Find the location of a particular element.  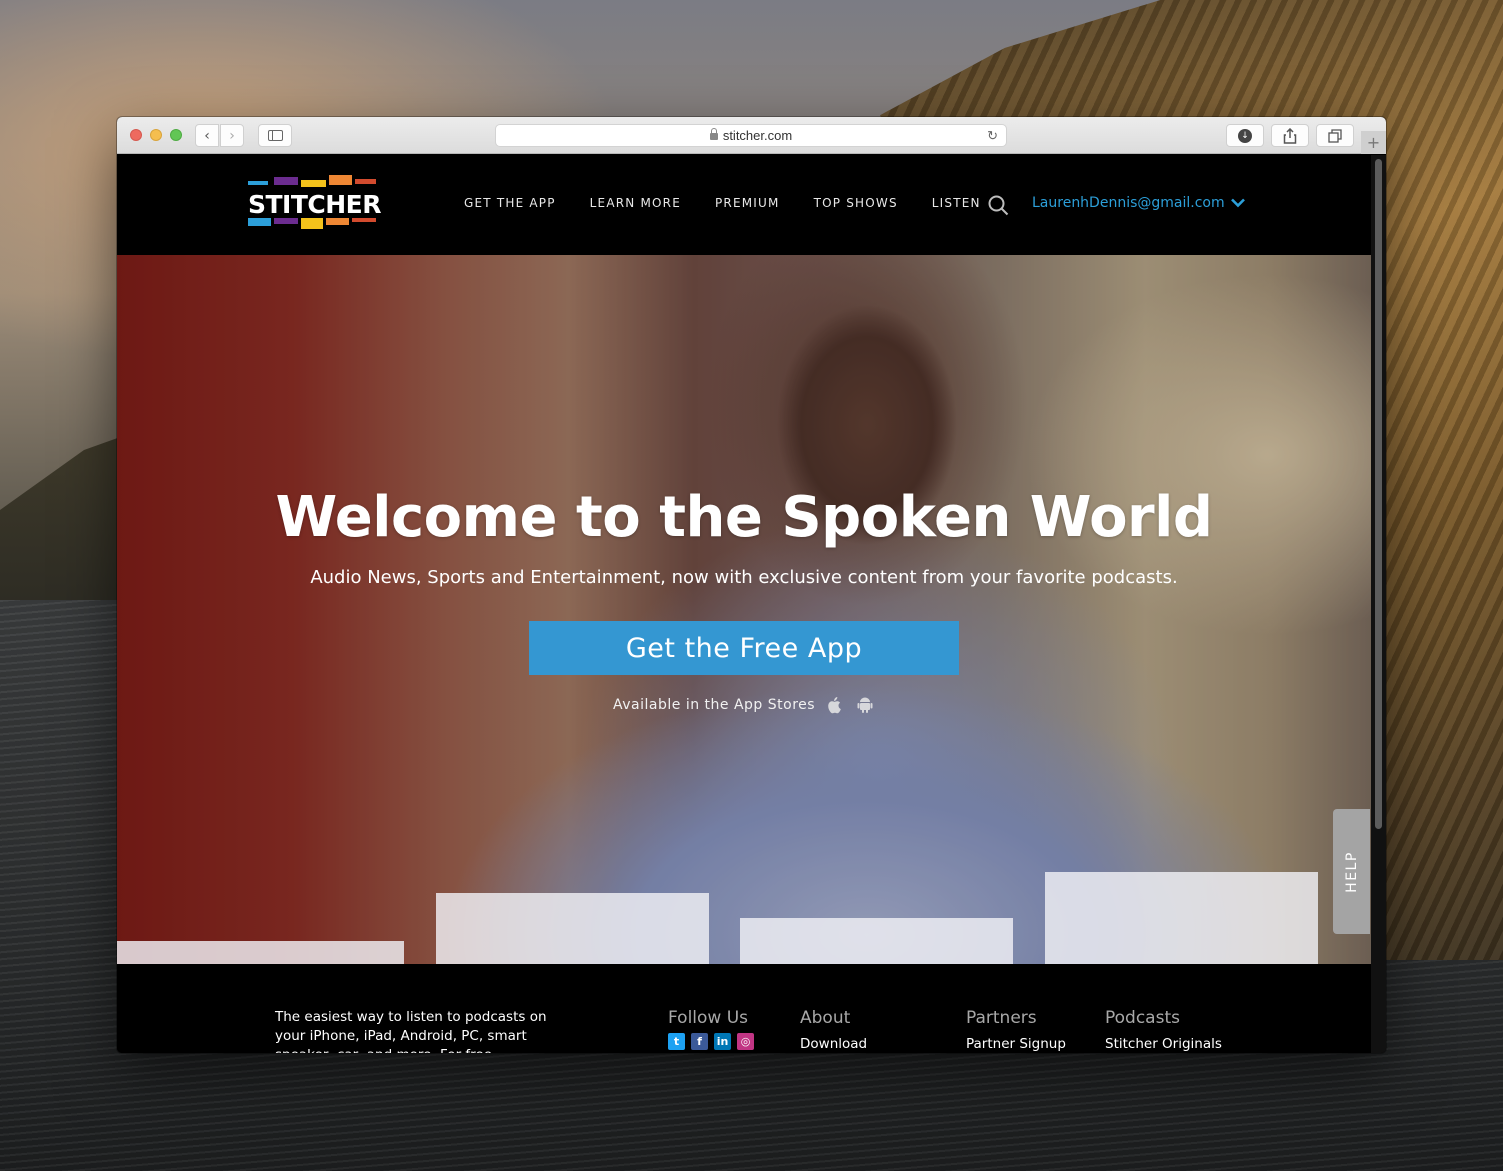

chevron-right-icon: › is located at coordinates (232, 135).